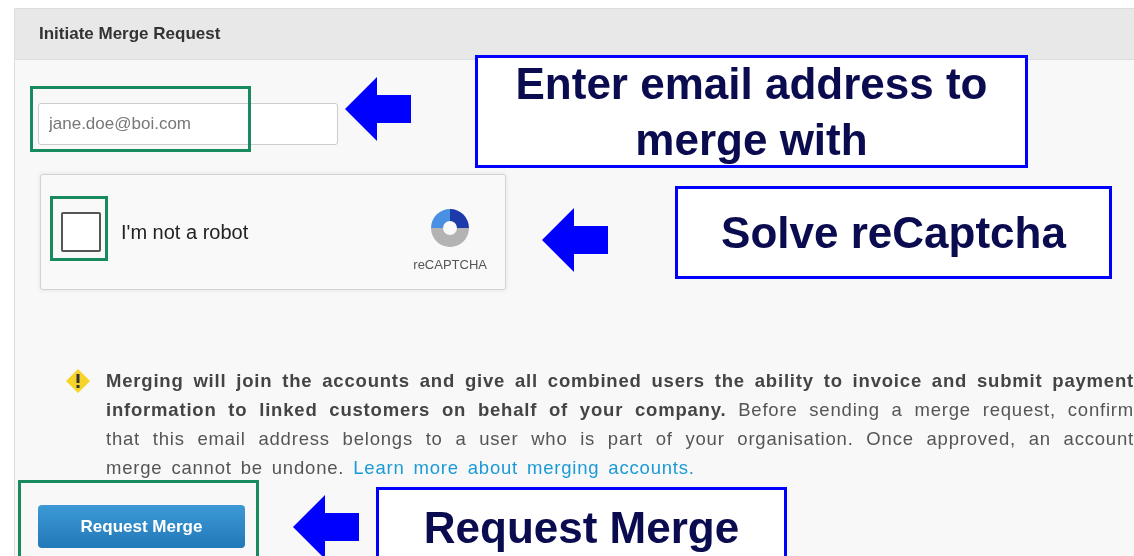  What do you see at coordinates (524, 467) in the screenshot?
I see `learn-more-link: Learn more about merging accounts.` at bounding box center [524, 467].